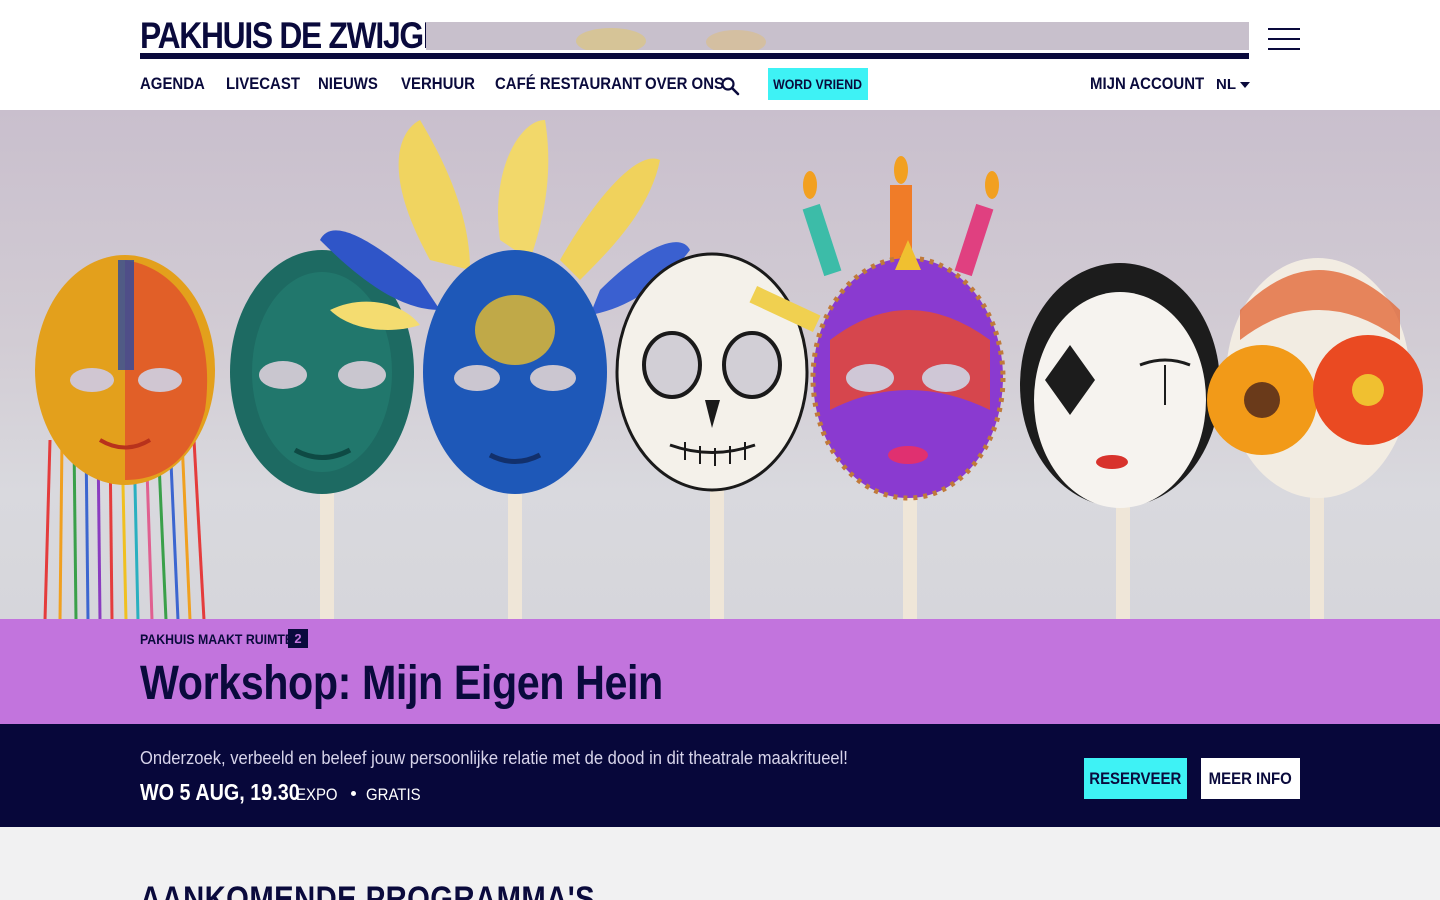 This screenshot has height=900, width=1440. Describe the element at coordinates (125, 437) in the screenshot. I see `mask-gold` at that location.